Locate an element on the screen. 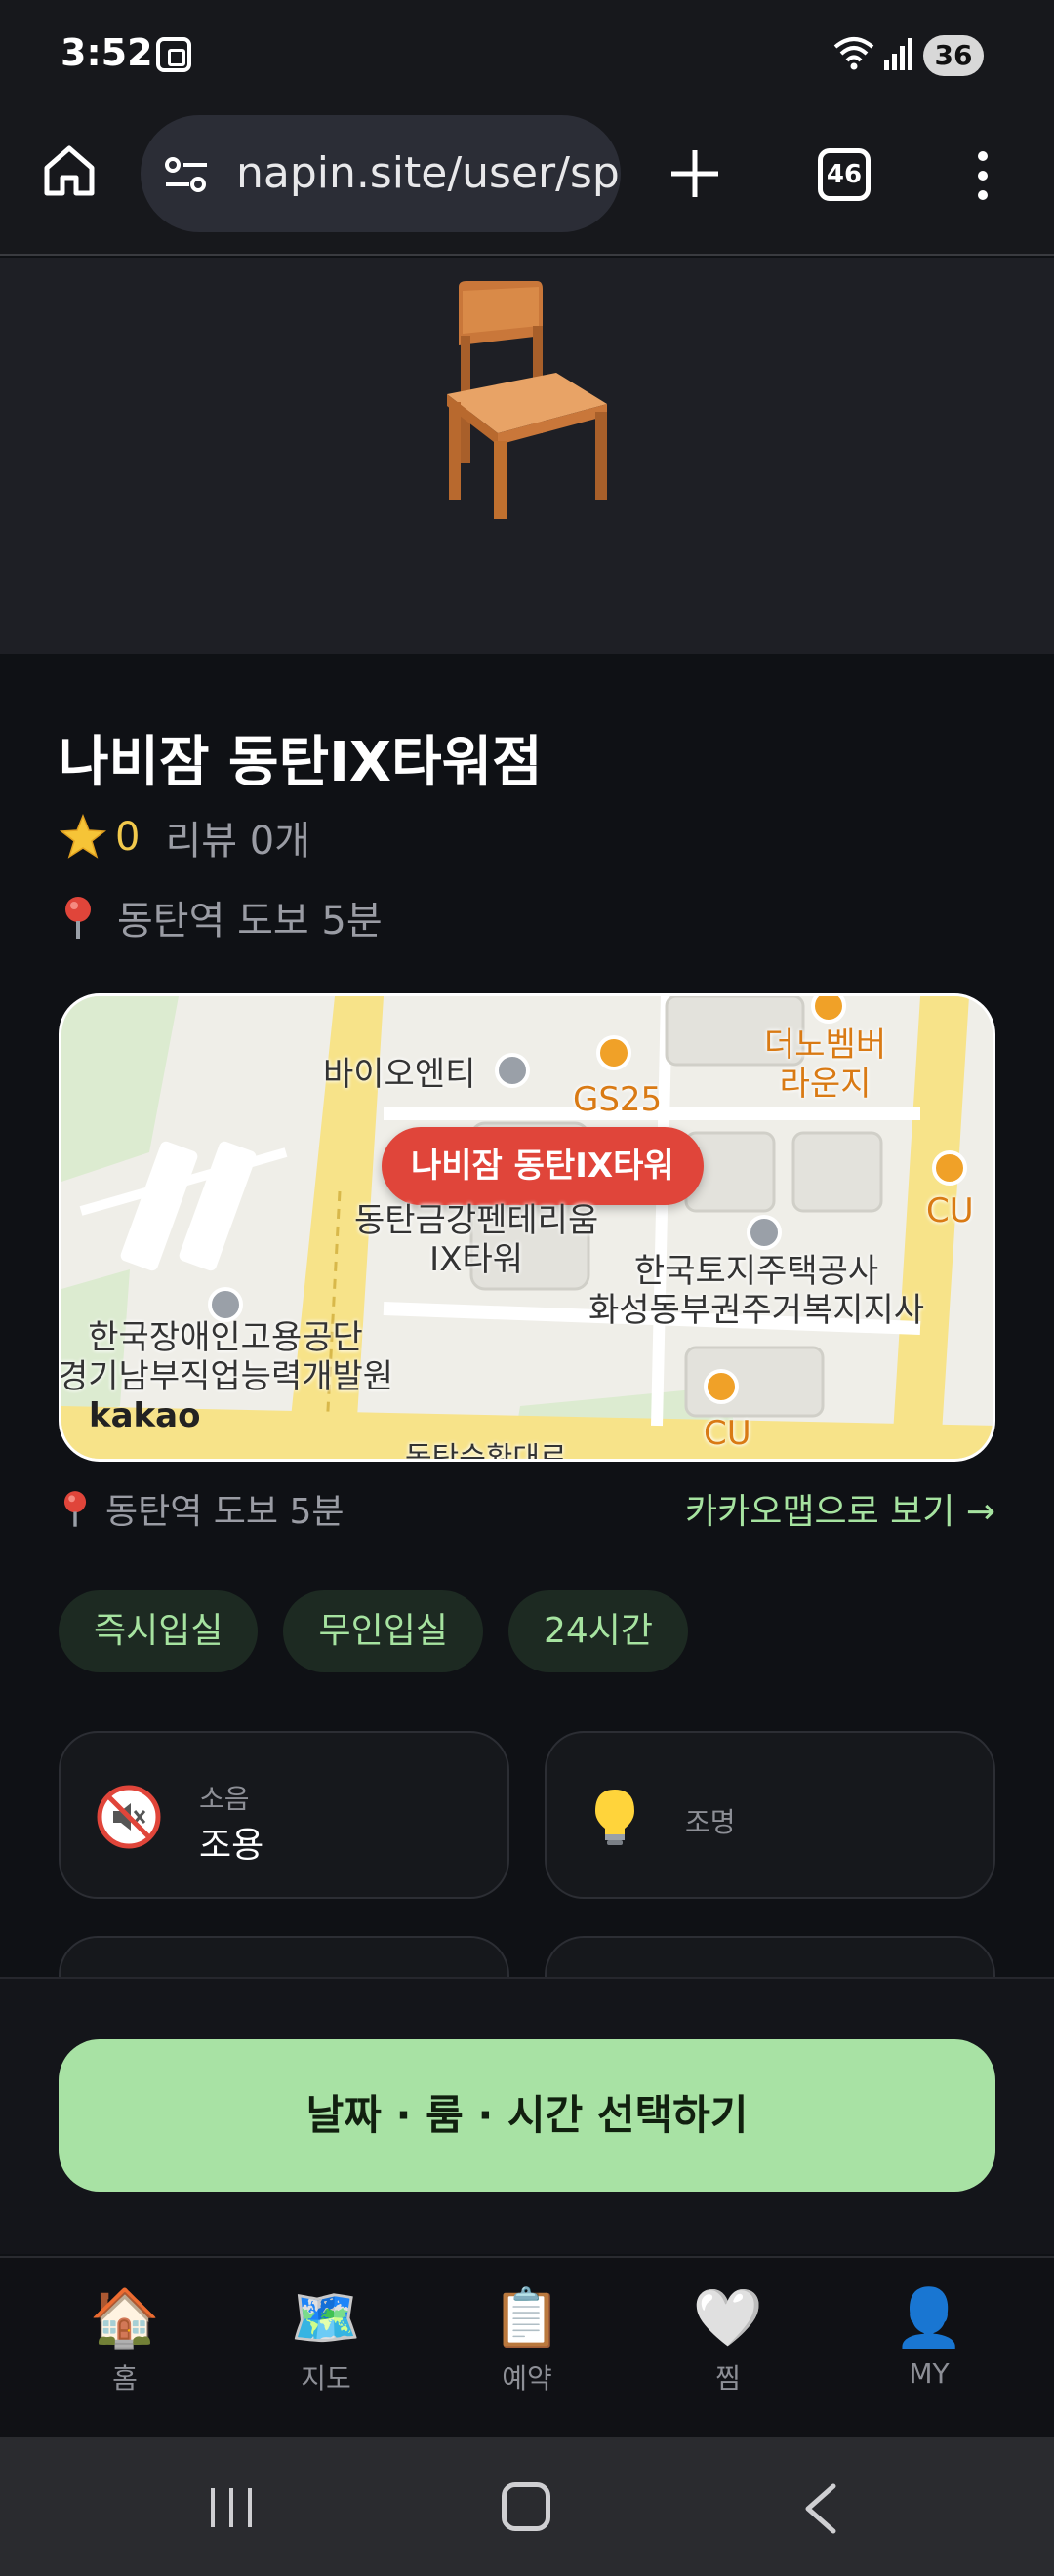  map-poi-cu-bottom-marker is located at coordinates (721, 1386).